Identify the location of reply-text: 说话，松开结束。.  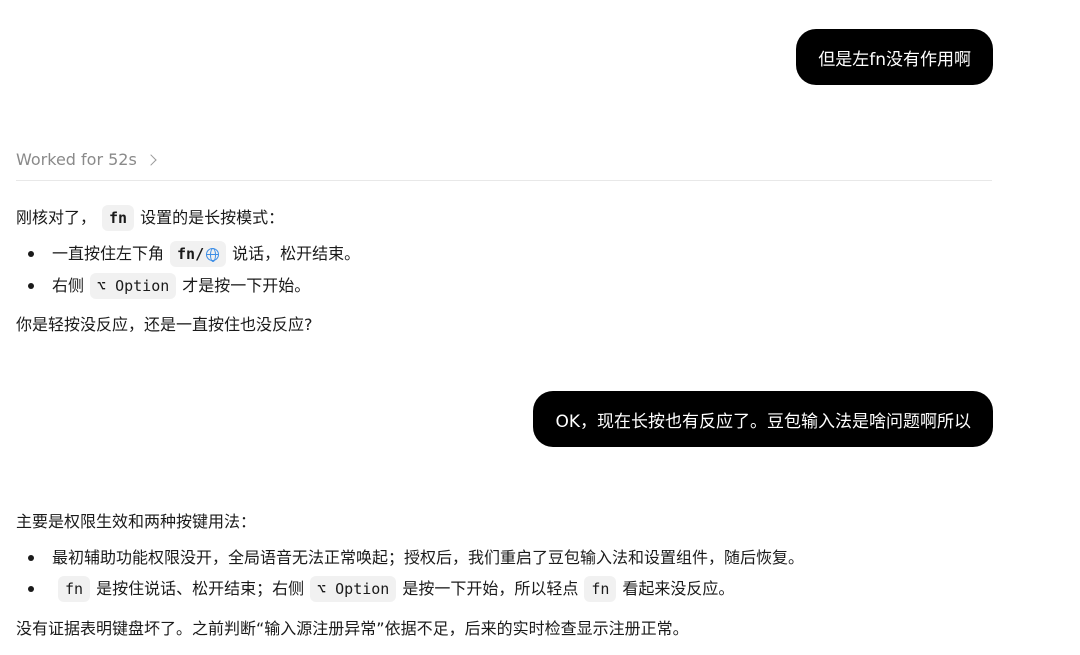
(296, 253).